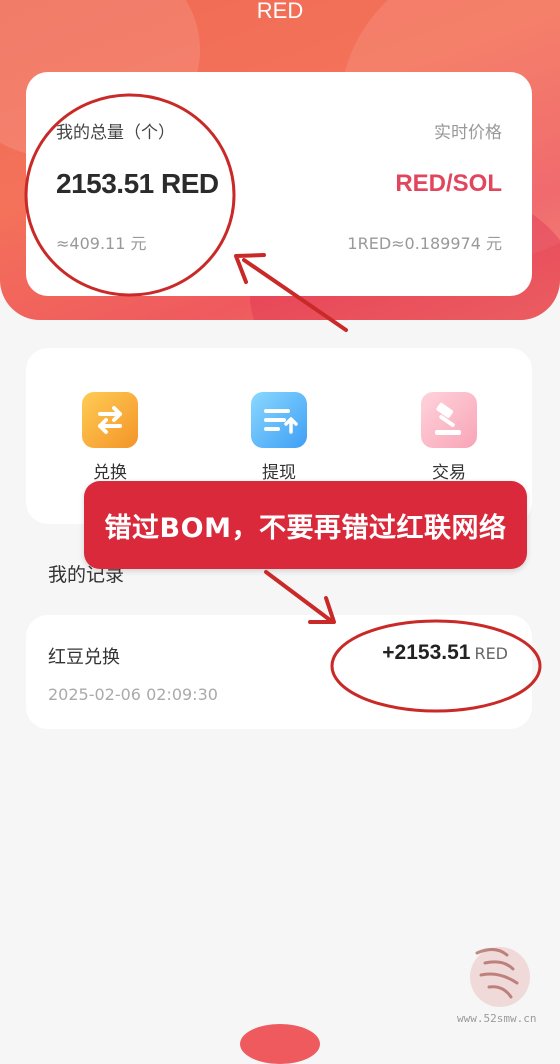 This screenshot has width=560, height=1064. I want to click on gavel-icon, so click(449, 420).